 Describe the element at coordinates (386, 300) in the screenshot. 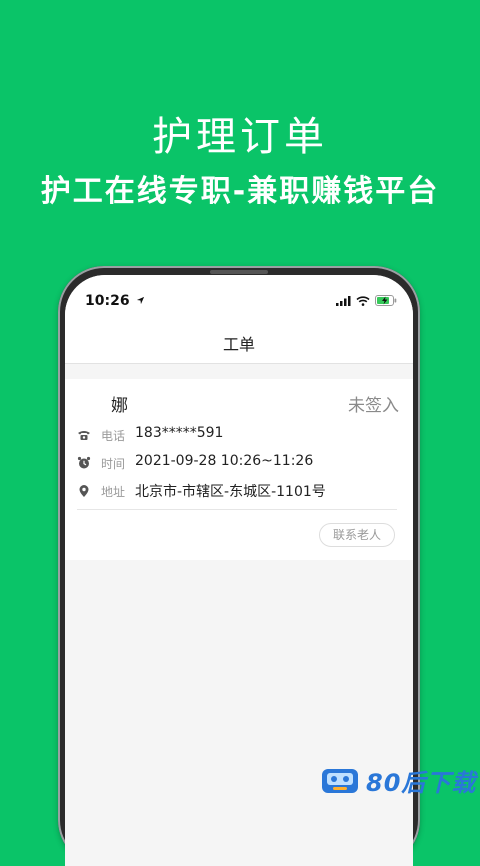

I see `battery-charging-icon` at that location.